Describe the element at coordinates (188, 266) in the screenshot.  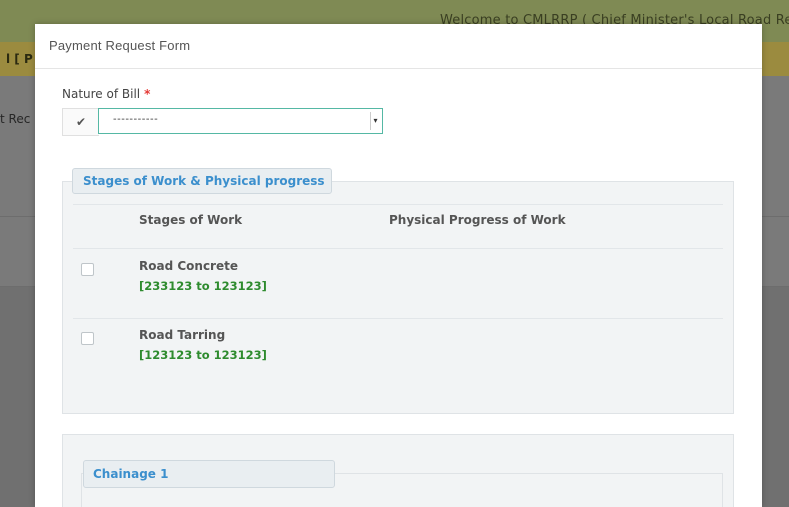
I see `stage-name: Road Concrete` at that location.